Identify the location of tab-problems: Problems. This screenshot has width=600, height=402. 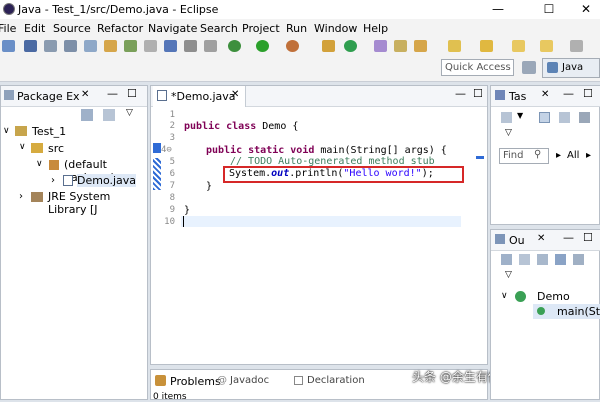
(187, 381).